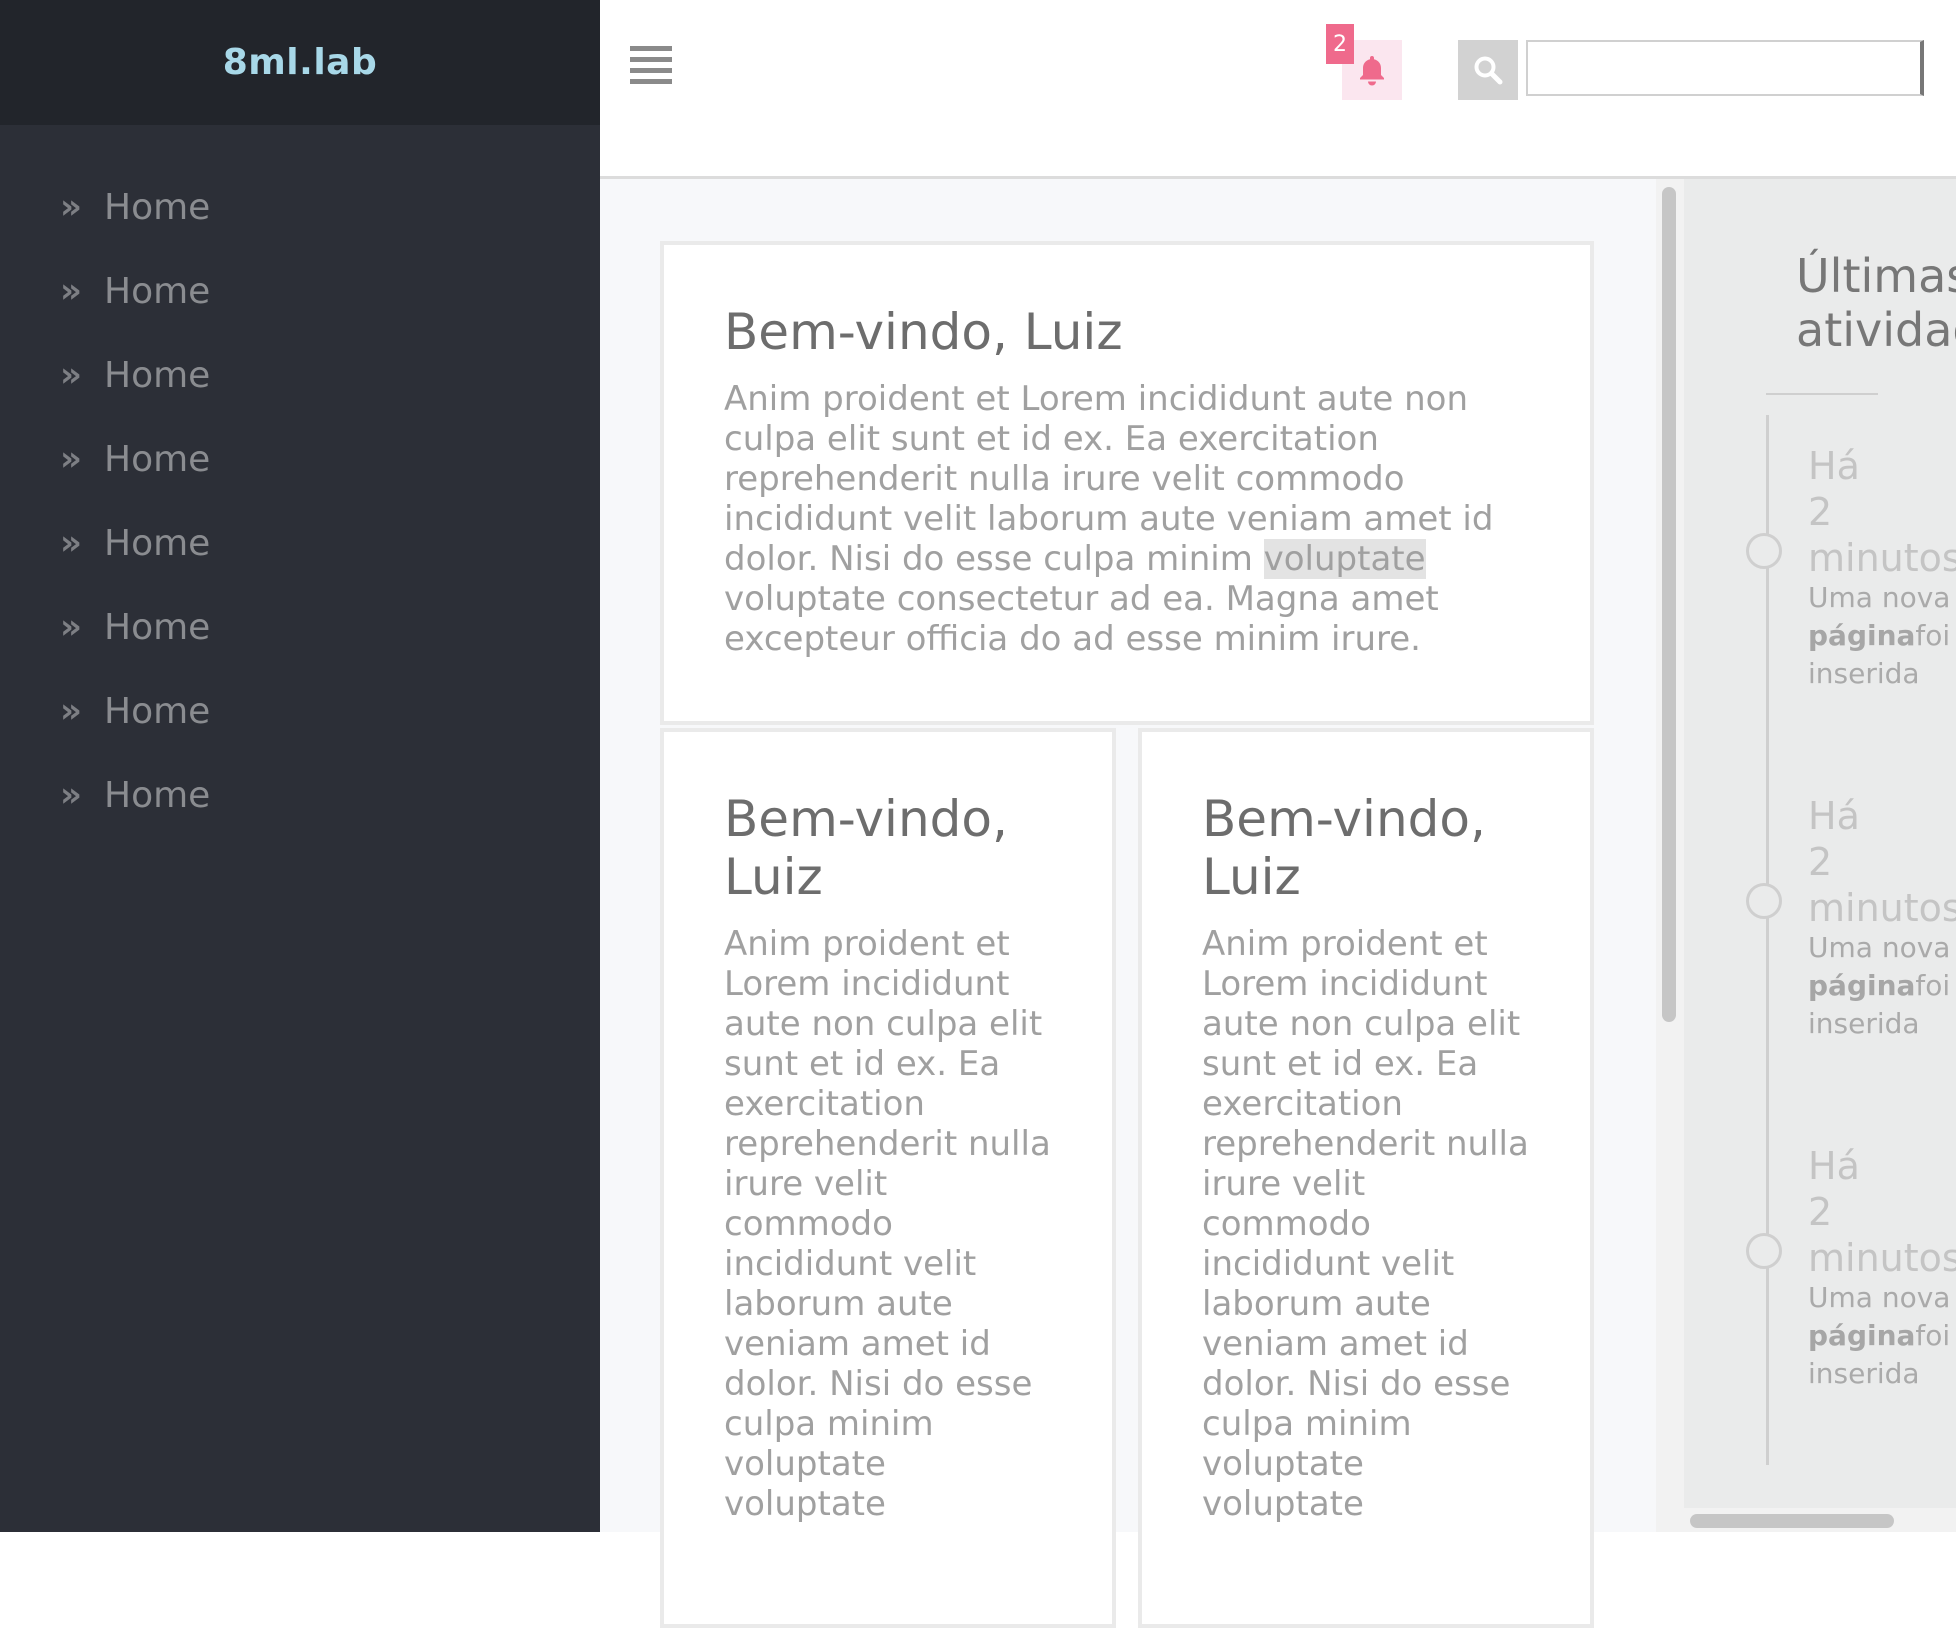 The height and width of the screenshot is (1628, 1956). Describe the element at coordinates (651, 66) in the screenshot. I see `menu-icon` at that location.